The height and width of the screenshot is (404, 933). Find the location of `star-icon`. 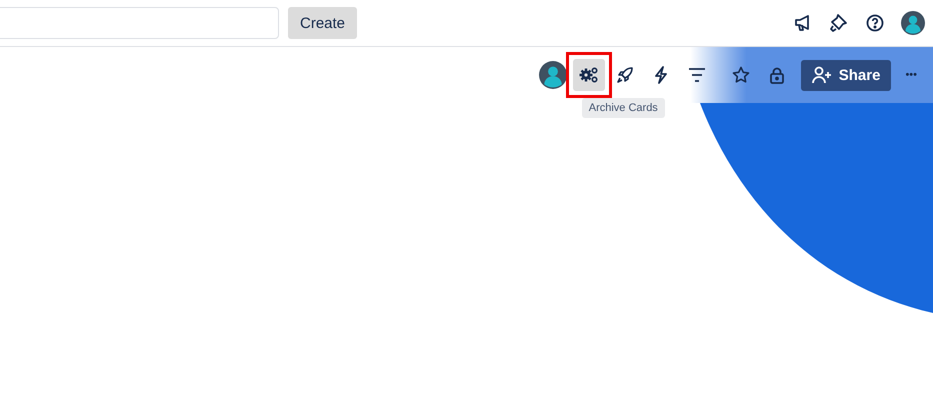

star-icon is located at coordinates (741, 75).